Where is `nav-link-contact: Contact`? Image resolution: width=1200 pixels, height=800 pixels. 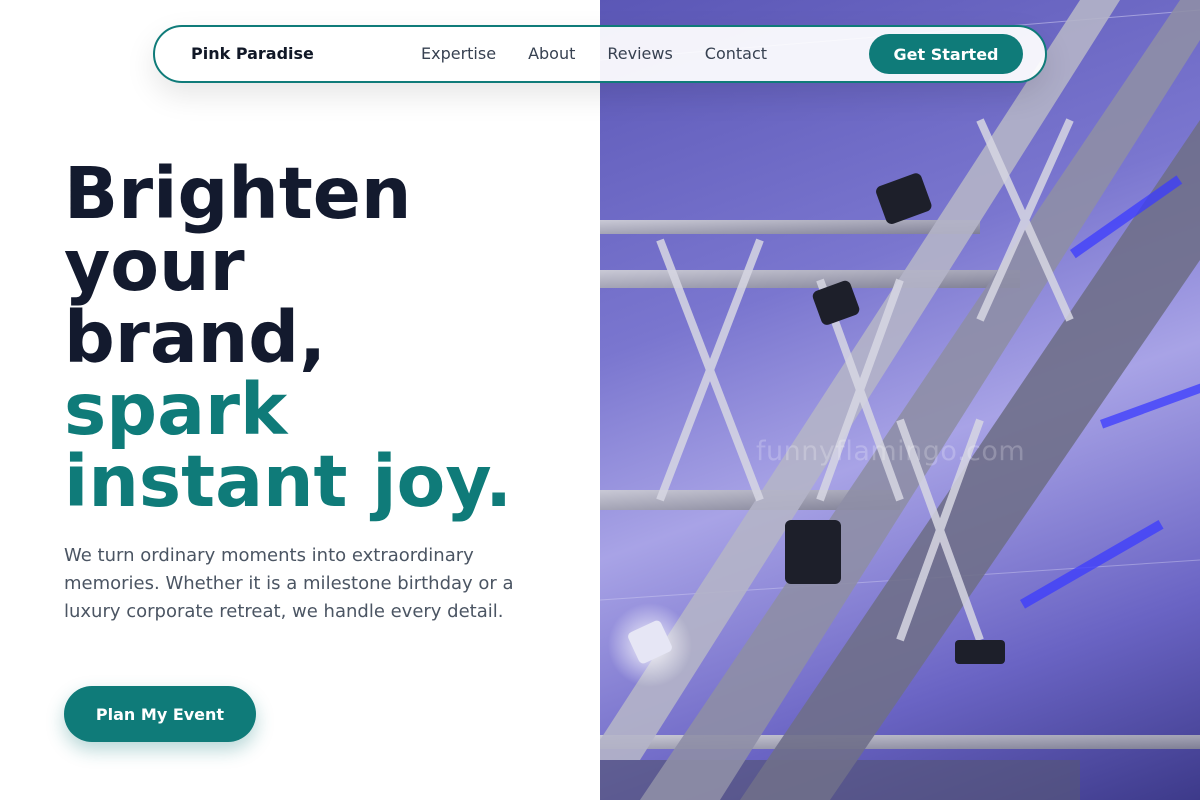
nav-link-contact: Contact is located at coordinates (736, 53).